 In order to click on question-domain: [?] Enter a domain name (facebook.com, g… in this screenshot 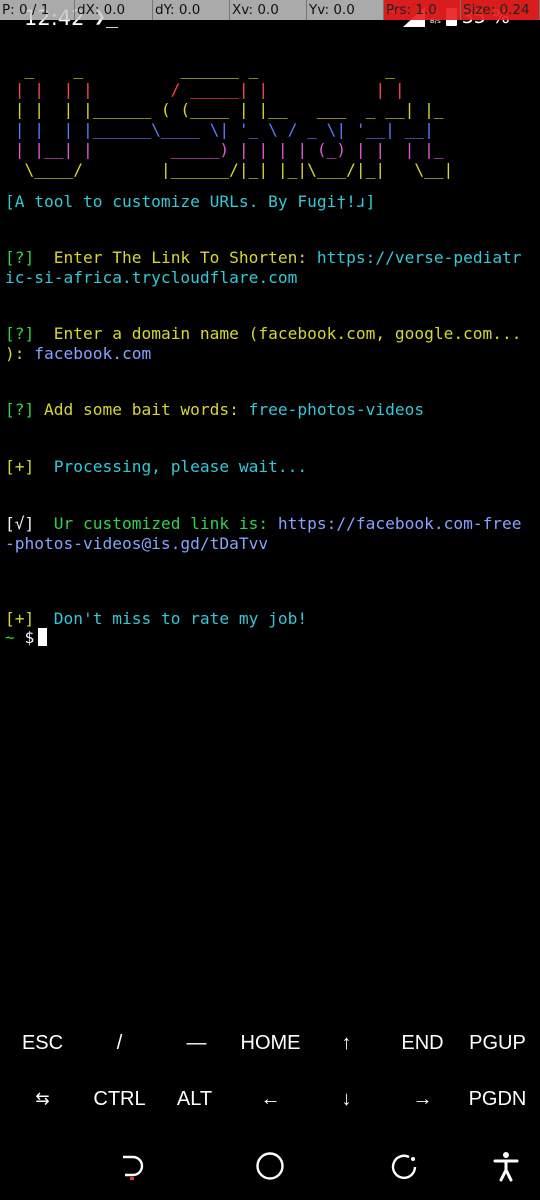, I will do `click(263, 334)`.